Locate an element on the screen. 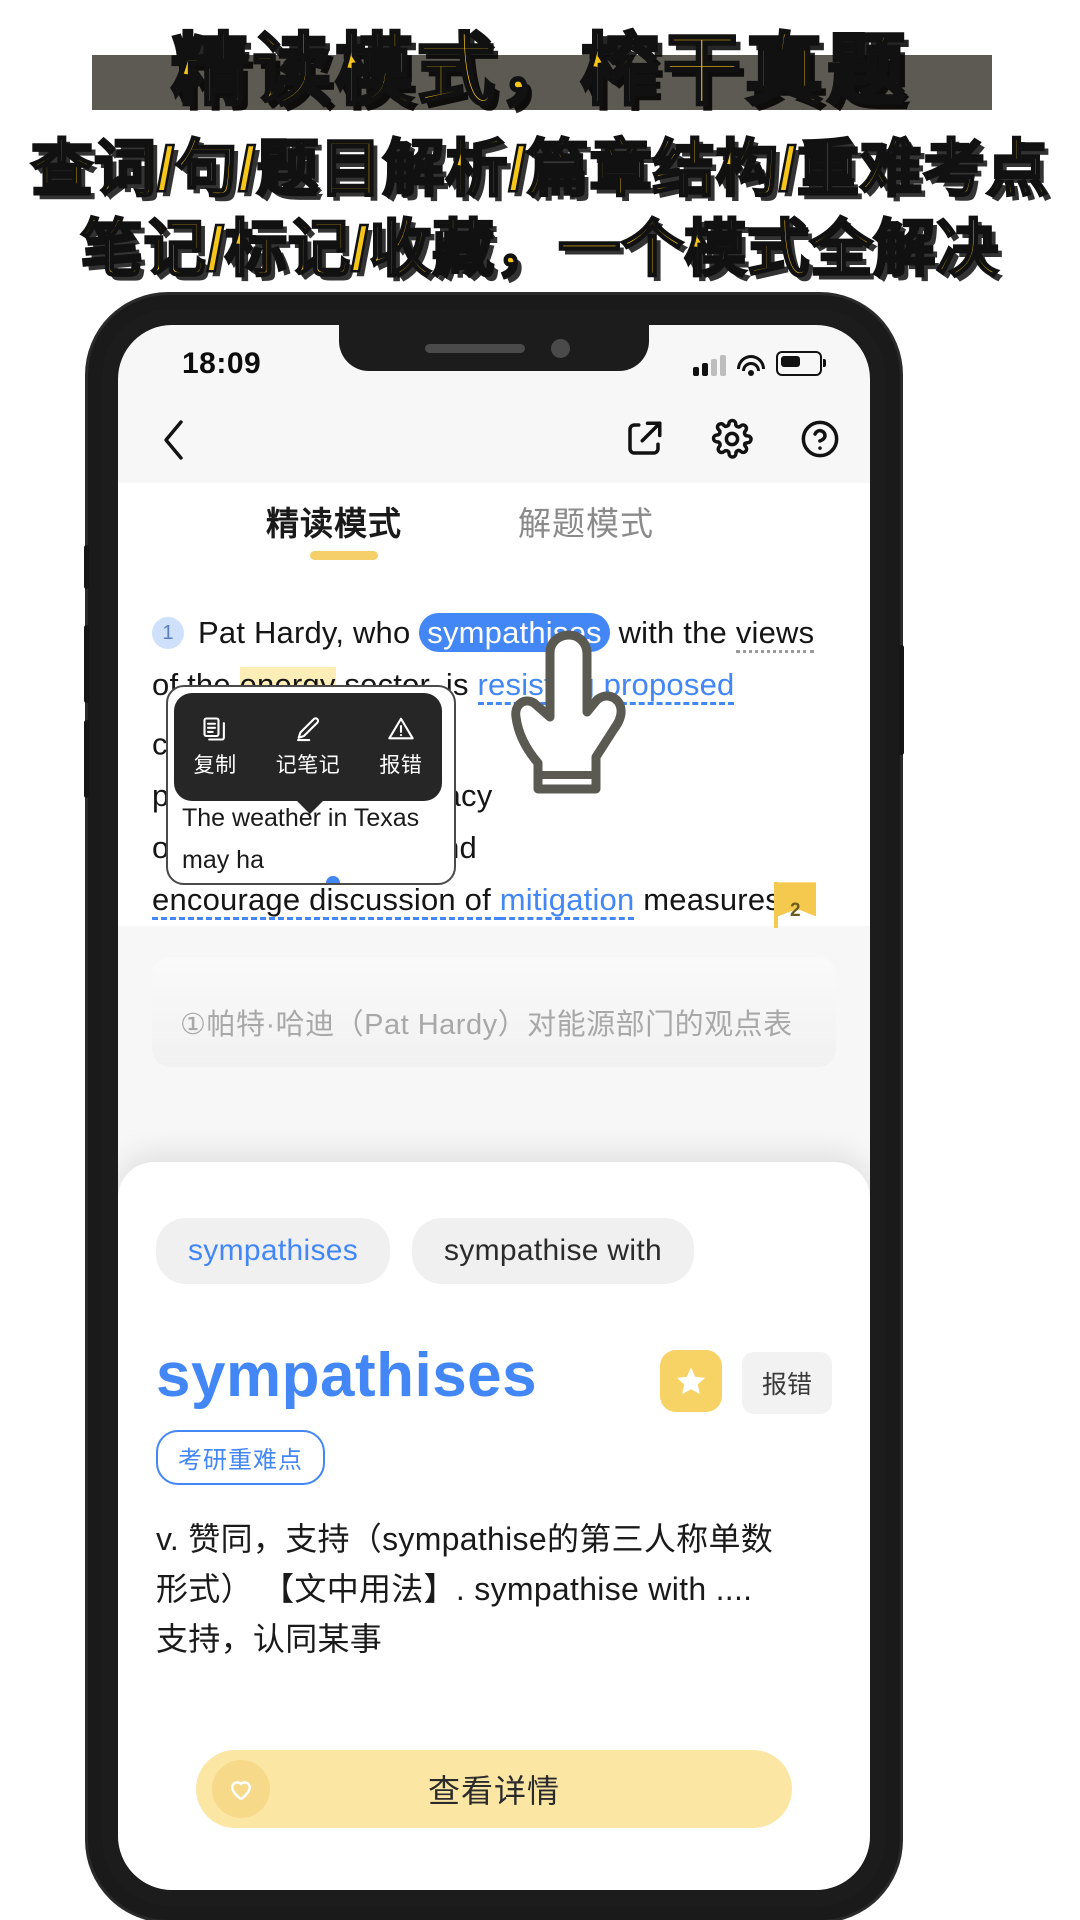  sentence-number-badge: 1 is located at coordinates (168, 633).